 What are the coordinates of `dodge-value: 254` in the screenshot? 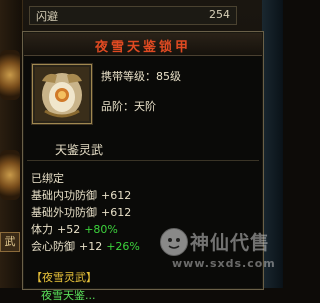 It's located at (219, 14).